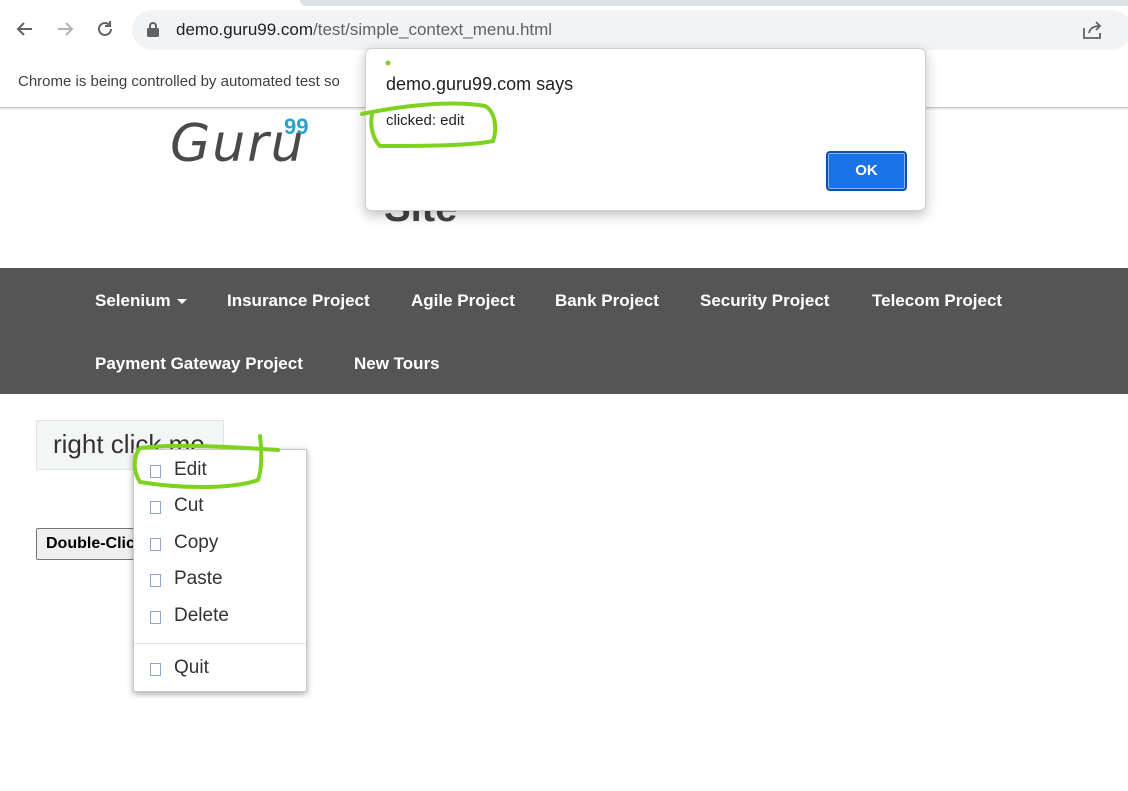  What do you see at coordinates (199, 364) in the screenshot?
I see `nav-item-payment-gateway-project: Payment Gateway Project` at bounding box center [199, 364].